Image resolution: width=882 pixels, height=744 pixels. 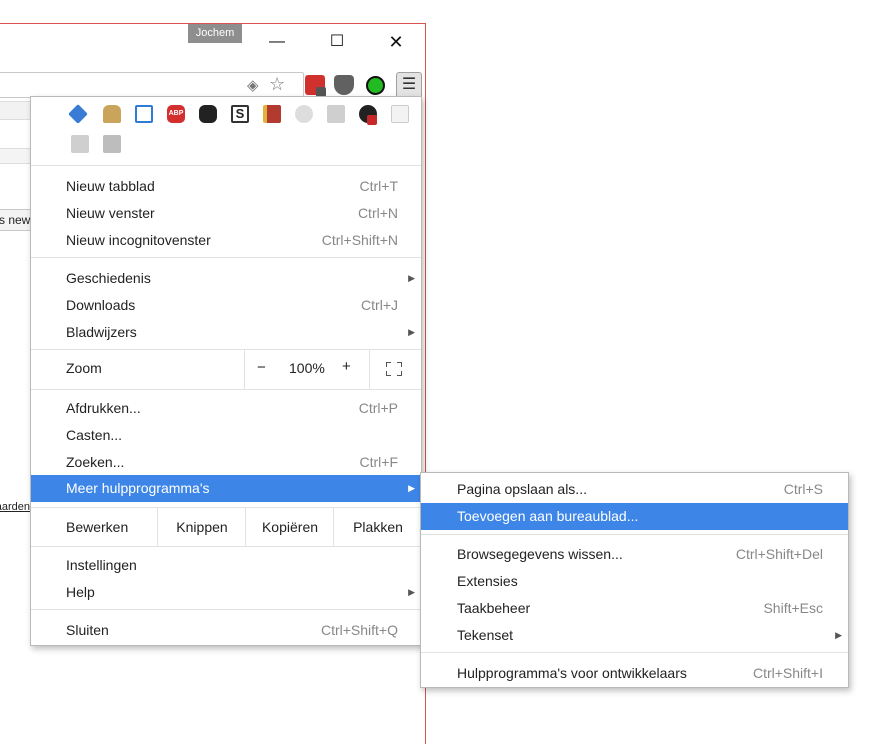 What do you see at coordinates (272, 114) in the screenshot?
I see `book-icon` at bounding box center [272, 114].